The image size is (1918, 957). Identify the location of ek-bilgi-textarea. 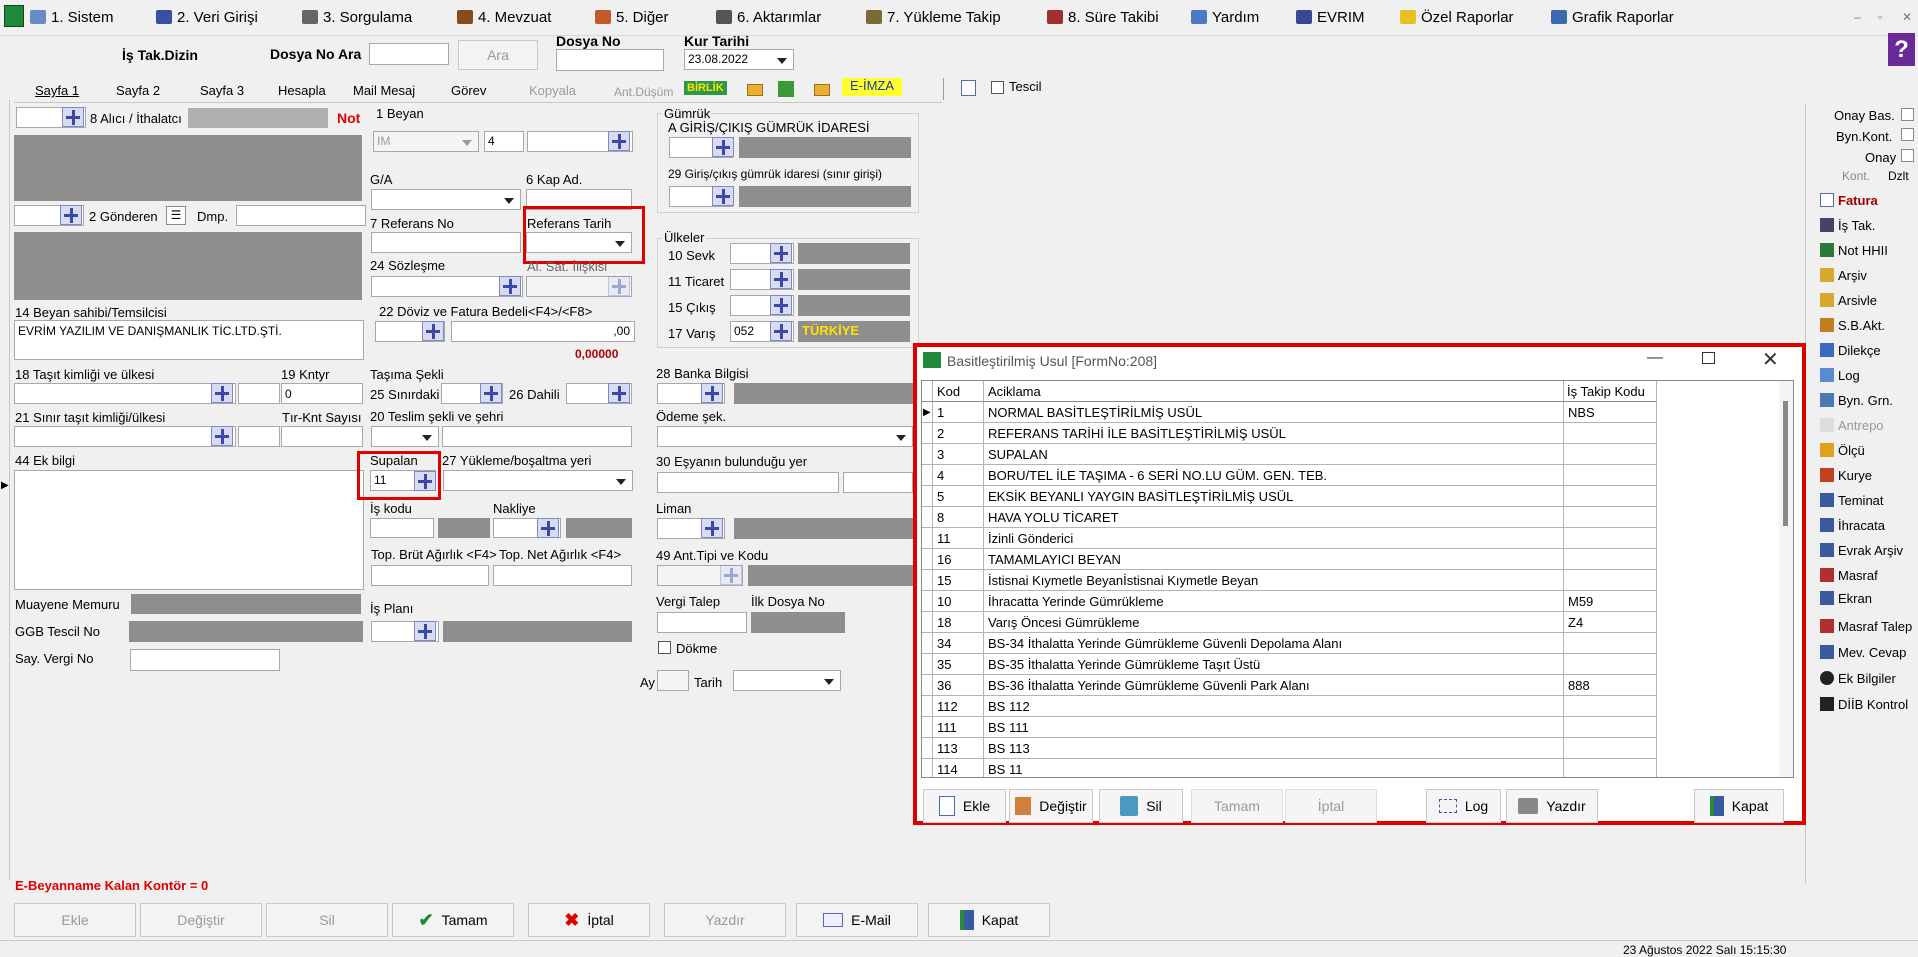
(189, 530).